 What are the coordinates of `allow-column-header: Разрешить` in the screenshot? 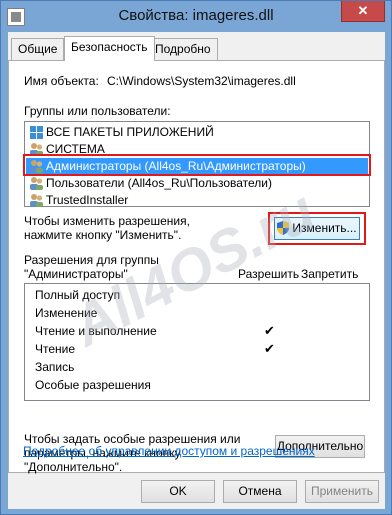 It's located at (269, 274).